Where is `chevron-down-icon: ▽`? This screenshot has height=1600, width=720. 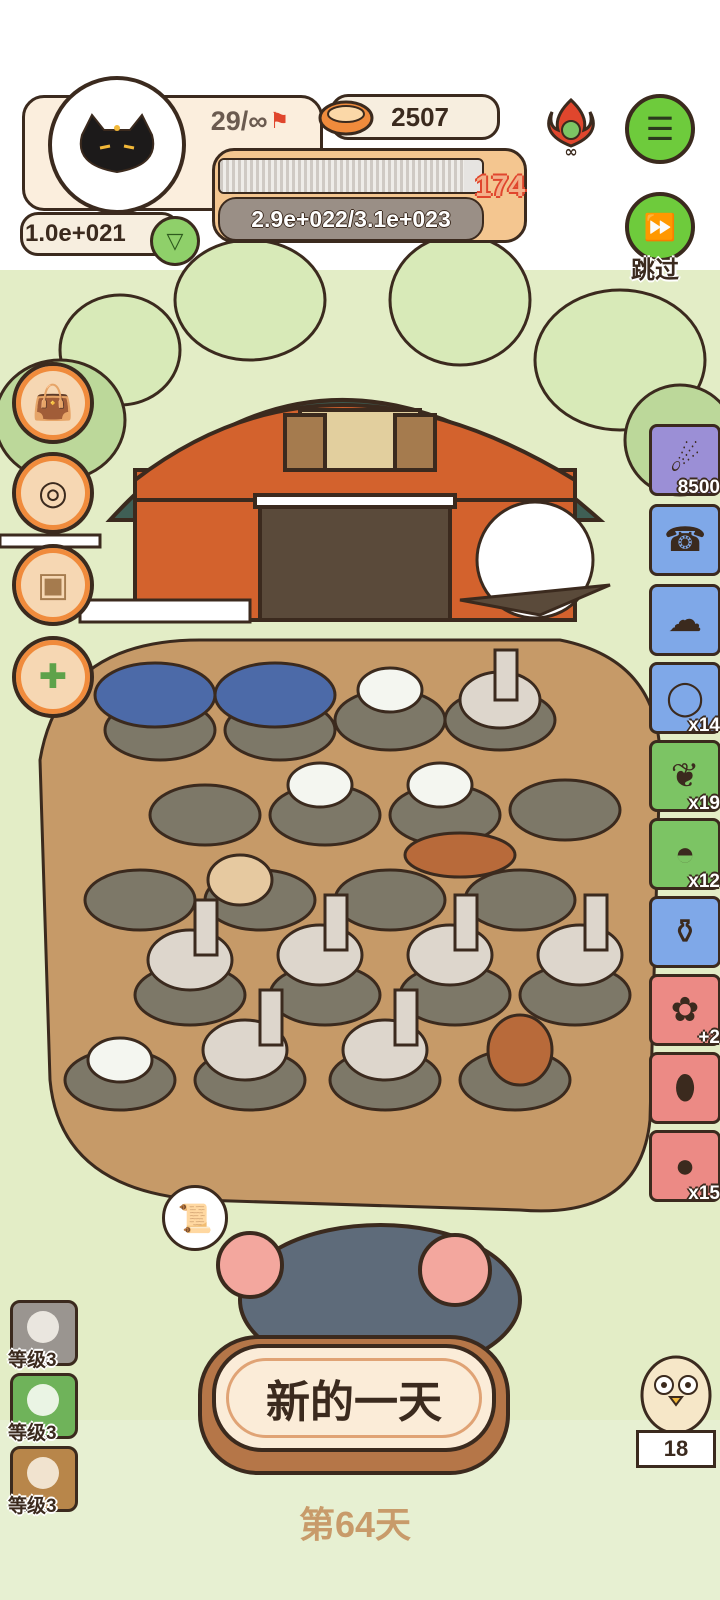
chevron-down-icon: ▽ is located at coordinates (175, 240).